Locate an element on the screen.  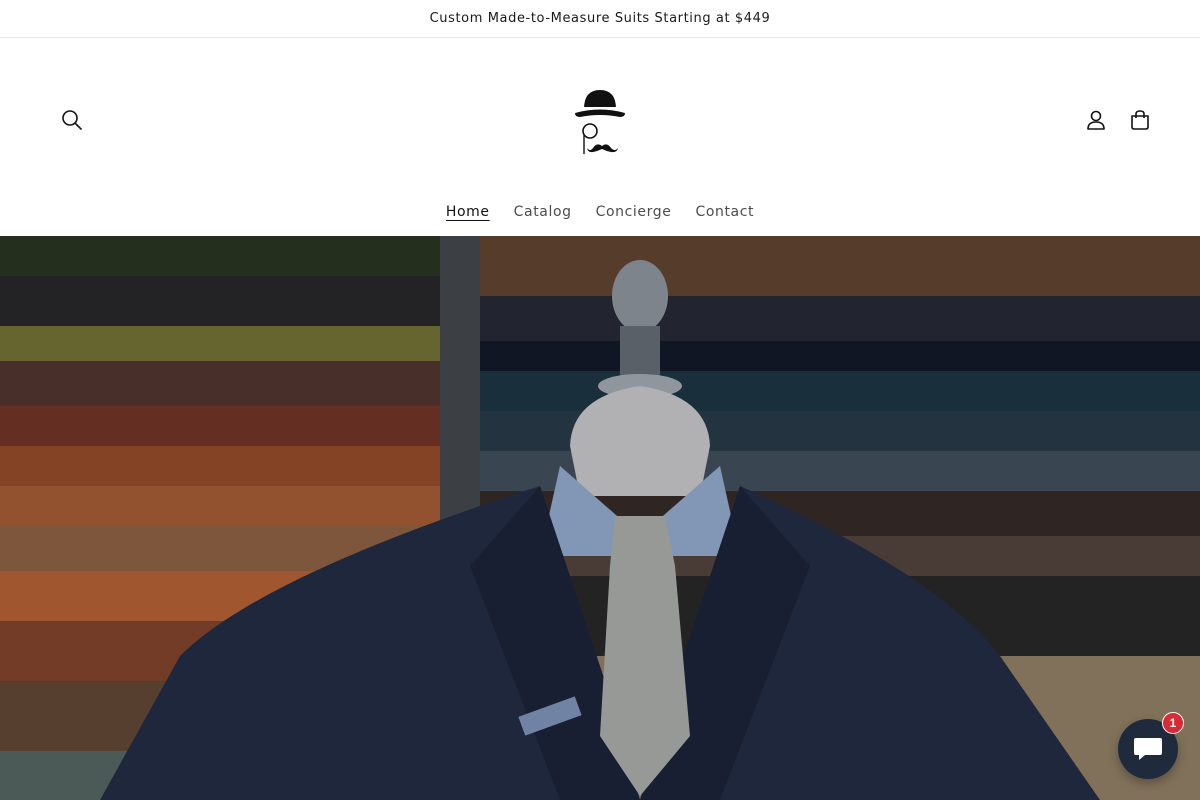
user-icon is located at coordinates (1096, 120).